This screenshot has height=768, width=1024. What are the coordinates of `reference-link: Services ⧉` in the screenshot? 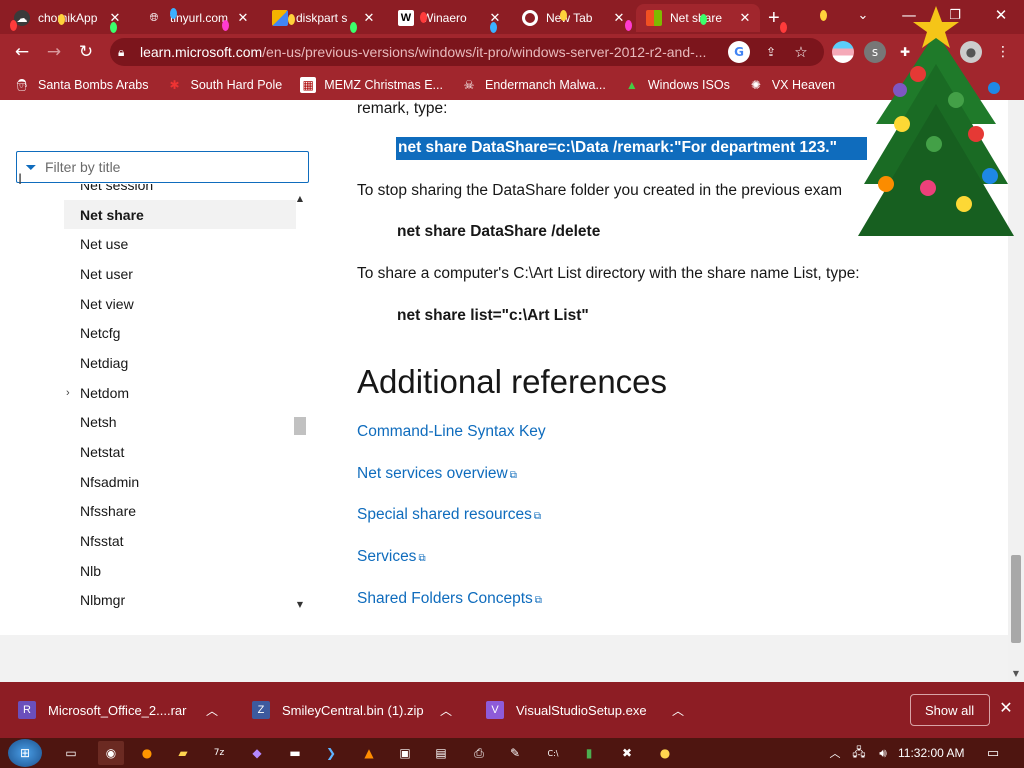 It's located at (391, 557).